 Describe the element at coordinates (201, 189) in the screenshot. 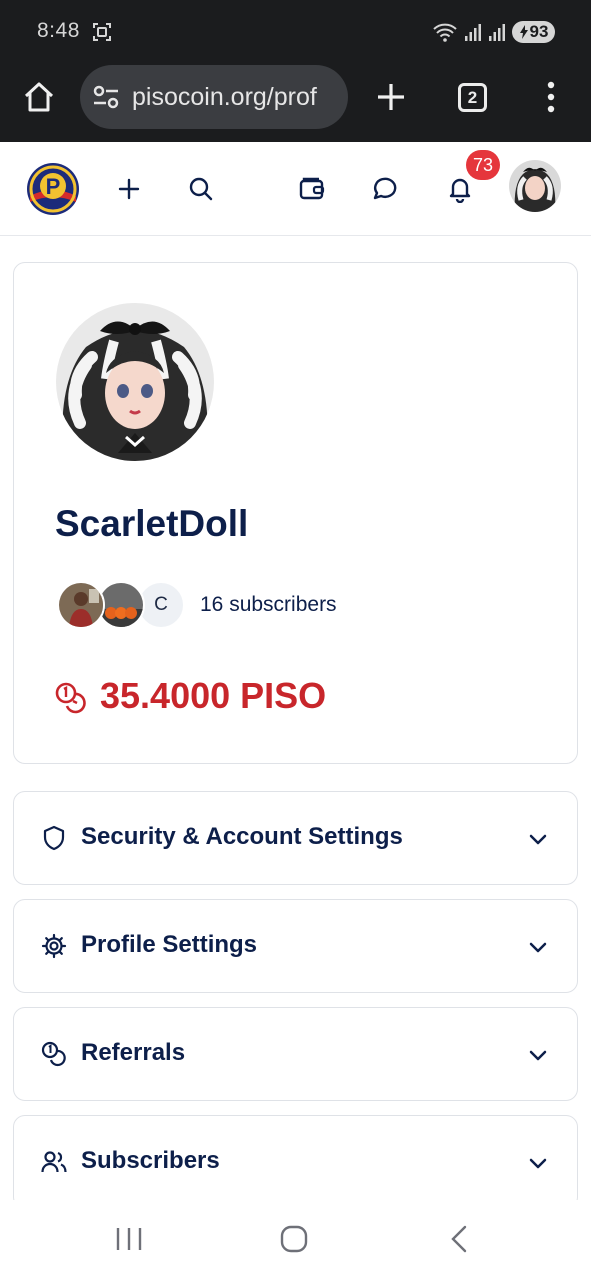

I see `search-icon` at that location.